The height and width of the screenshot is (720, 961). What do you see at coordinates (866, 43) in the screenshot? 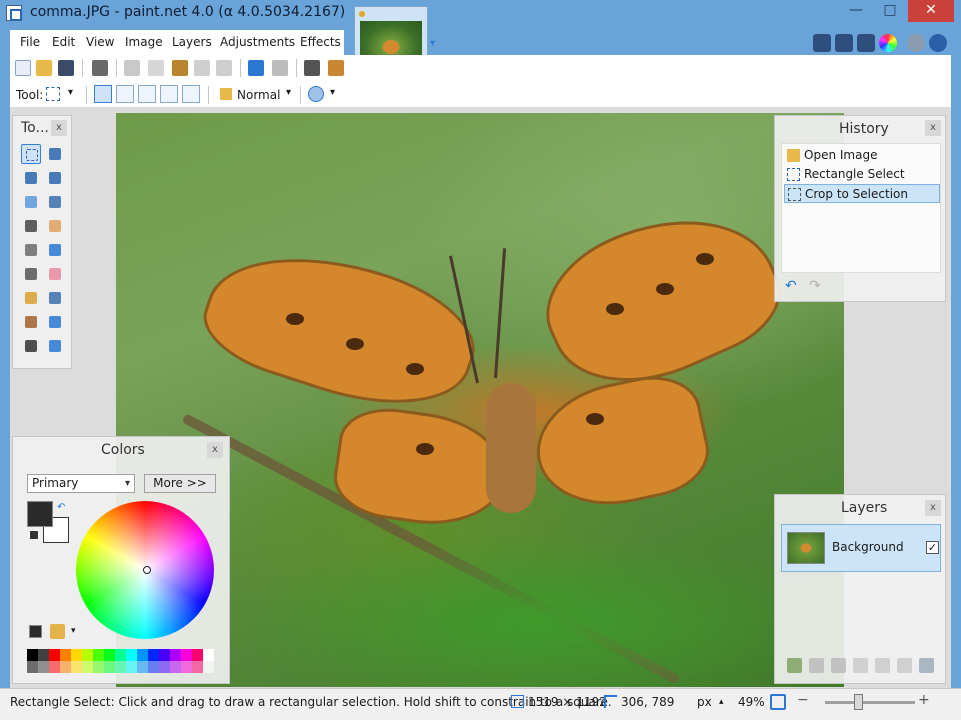
I see `layers-toggle-icon` at bounding box center [866, 43].